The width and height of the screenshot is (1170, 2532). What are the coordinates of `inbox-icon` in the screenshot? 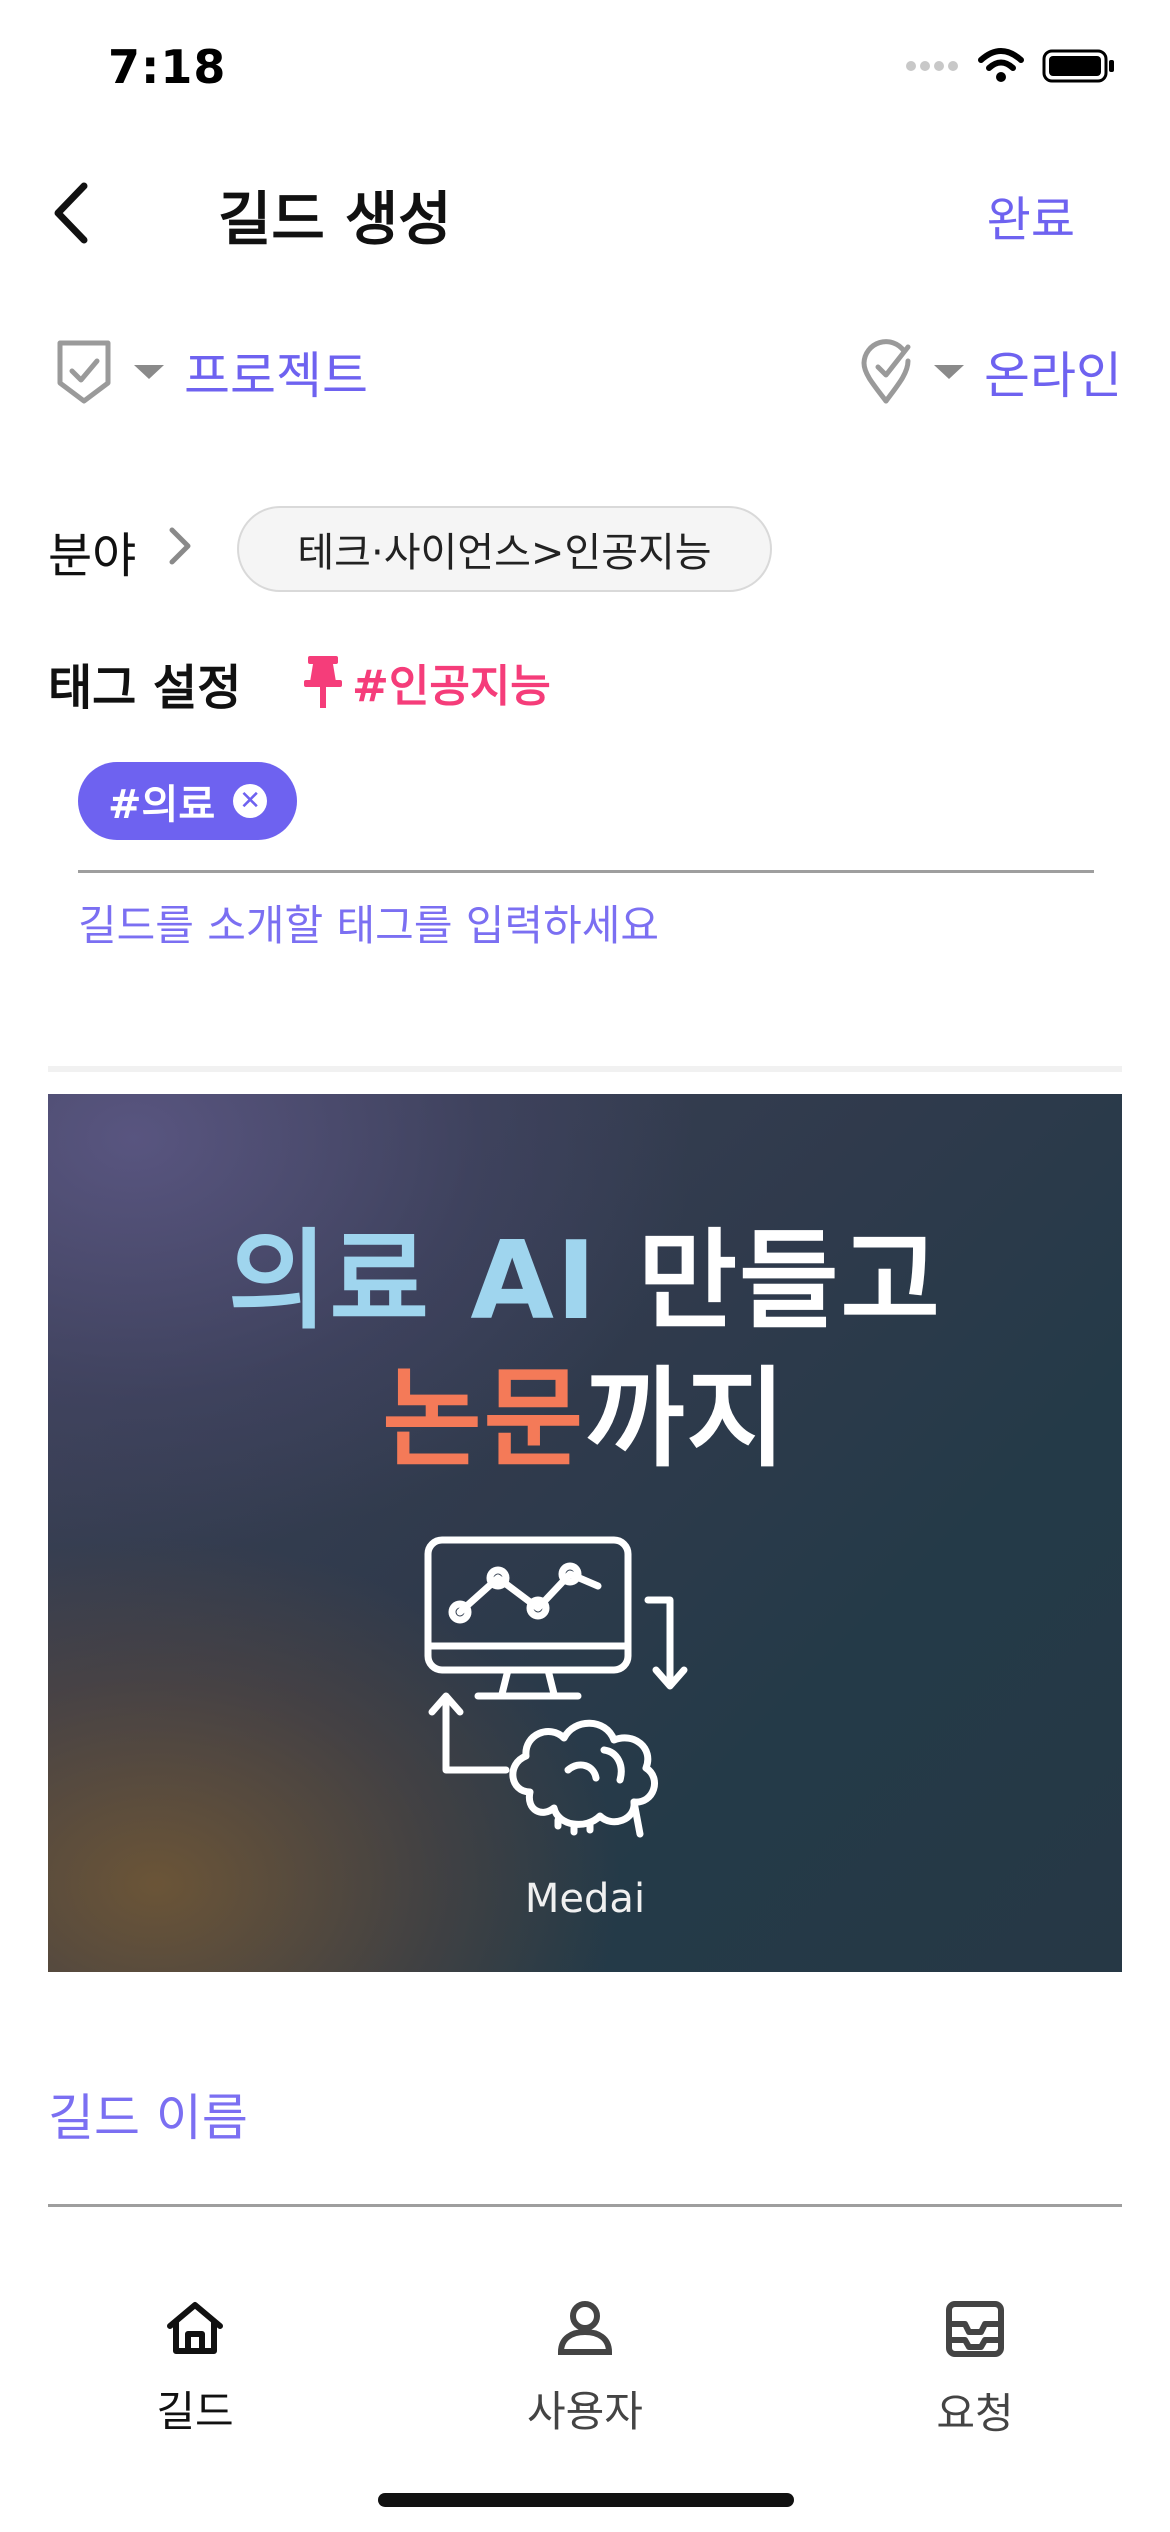 It's located at (975, 2329).